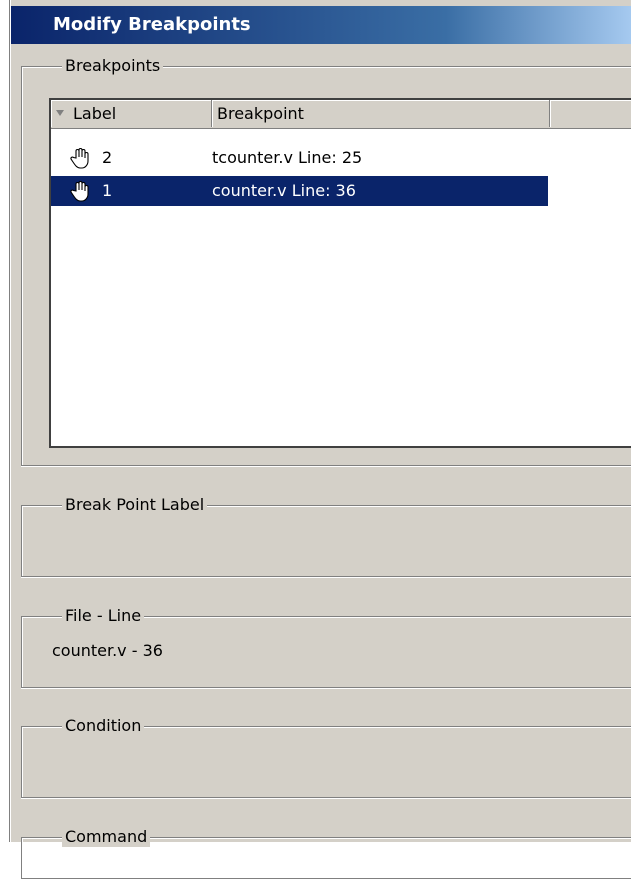 This screenshot has width=631, height=879. Describe the element at coordinates (103, 616) in the screenshot. I see `file-line-legend: File - Line` at that location.